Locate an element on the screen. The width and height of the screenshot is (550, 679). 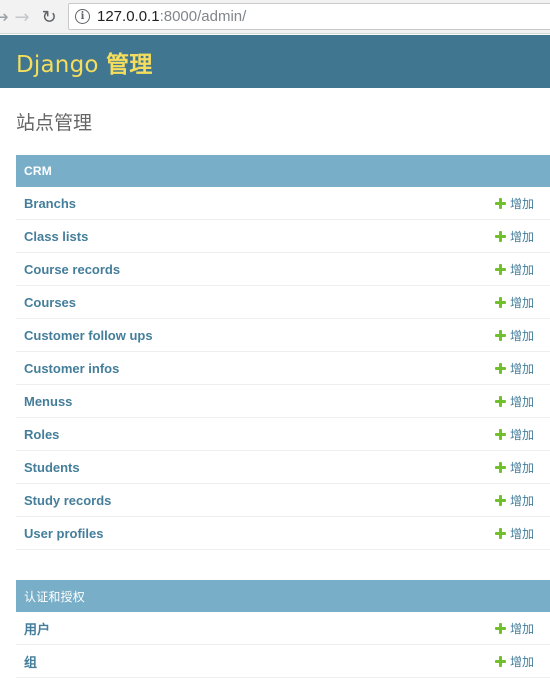
model-row-roles: Roles 增加 is located at coordinates (283, 434).